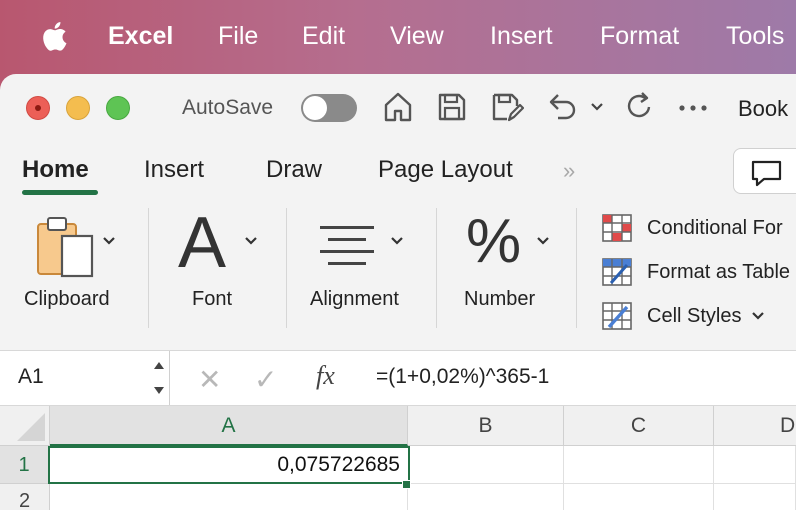  I want to click on comments-button, so click(764, 171).